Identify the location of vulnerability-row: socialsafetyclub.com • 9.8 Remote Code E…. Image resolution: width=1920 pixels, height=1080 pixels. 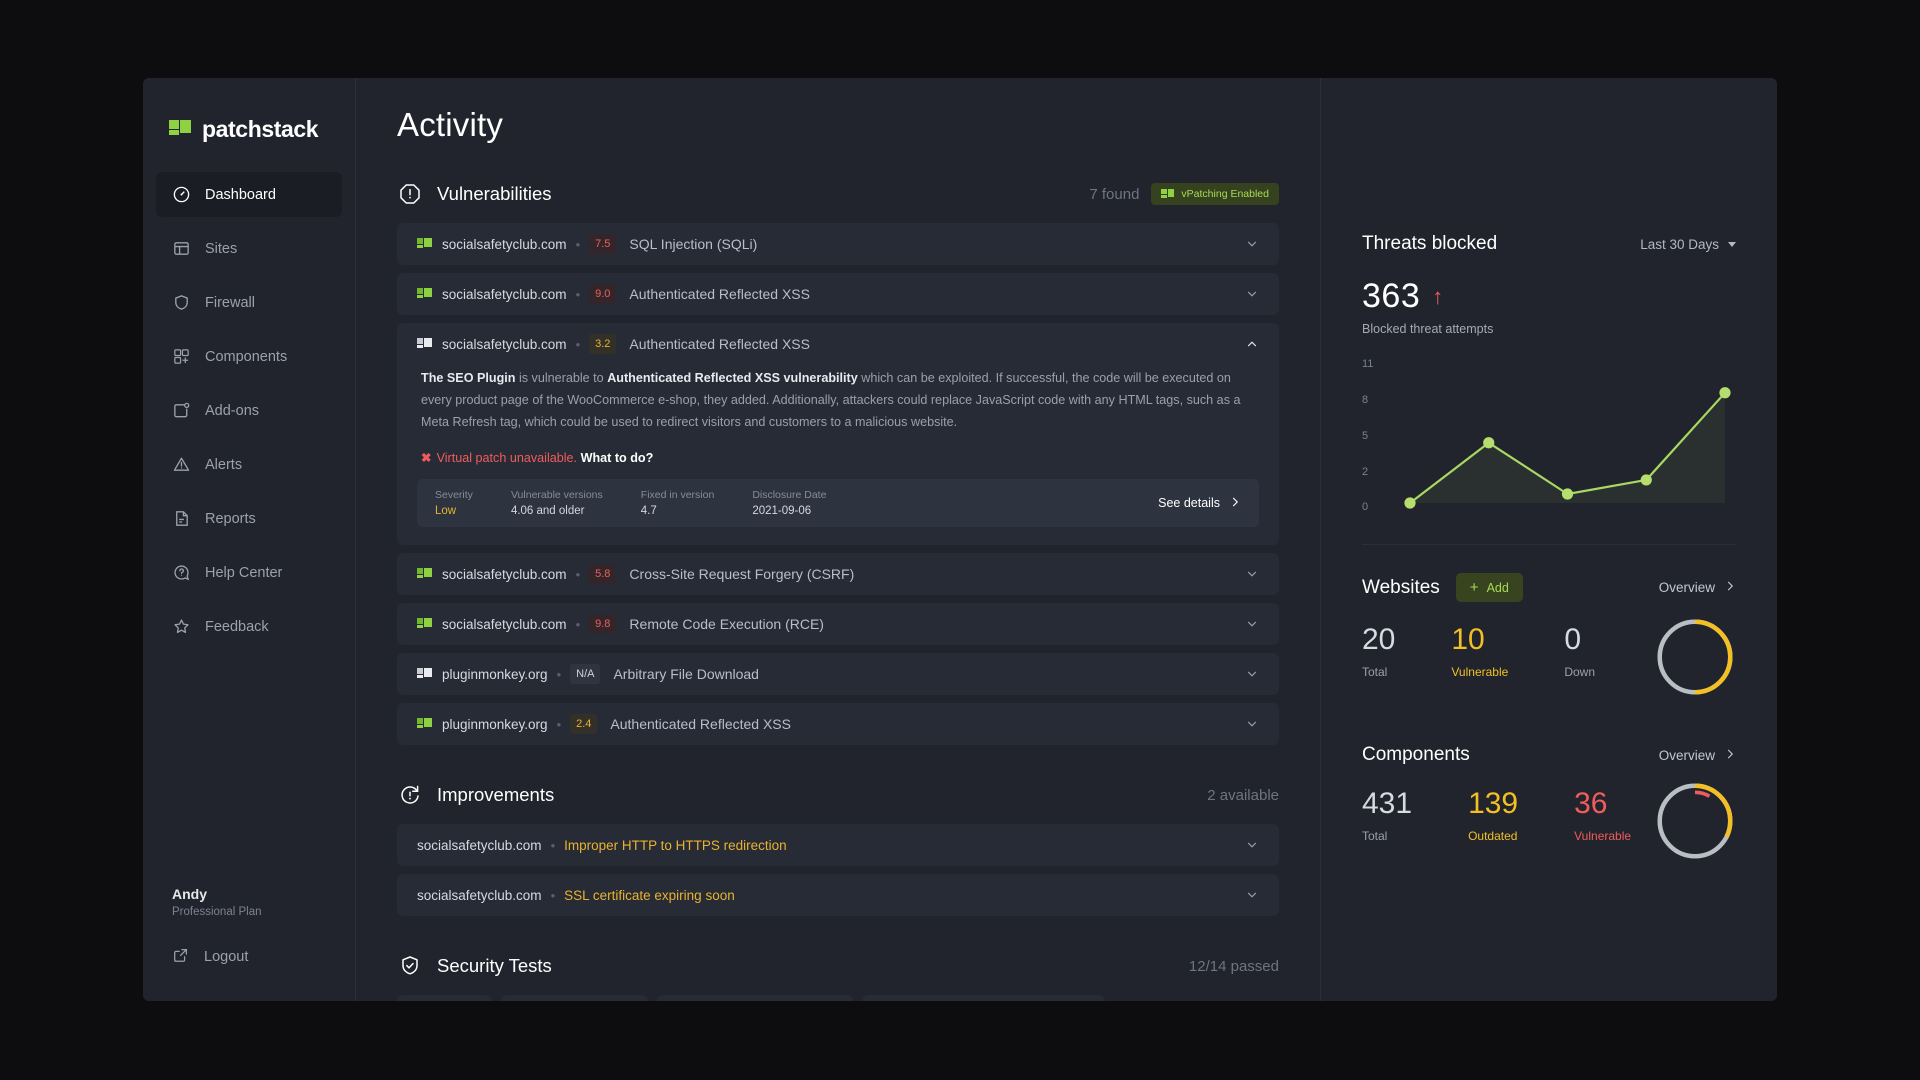
(838, 624).